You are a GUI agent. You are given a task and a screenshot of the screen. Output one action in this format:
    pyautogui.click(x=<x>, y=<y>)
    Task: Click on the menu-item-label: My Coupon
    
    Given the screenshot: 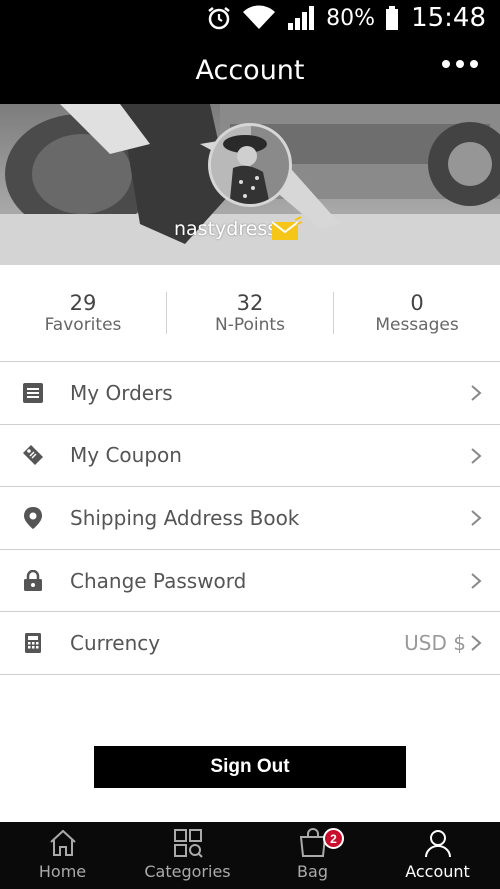 What is the action you would take?
    pyautogui.click(x=126, y=455)
    